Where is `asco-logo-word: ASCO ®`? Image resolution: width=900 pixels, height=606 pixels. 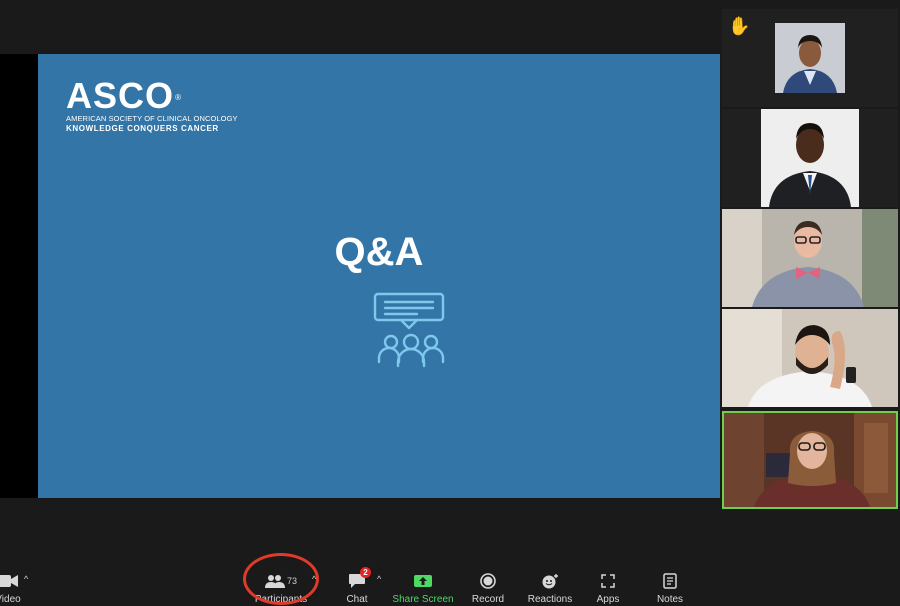 asco-logo-word: ASCO ® is located at coordinates (124, 95).